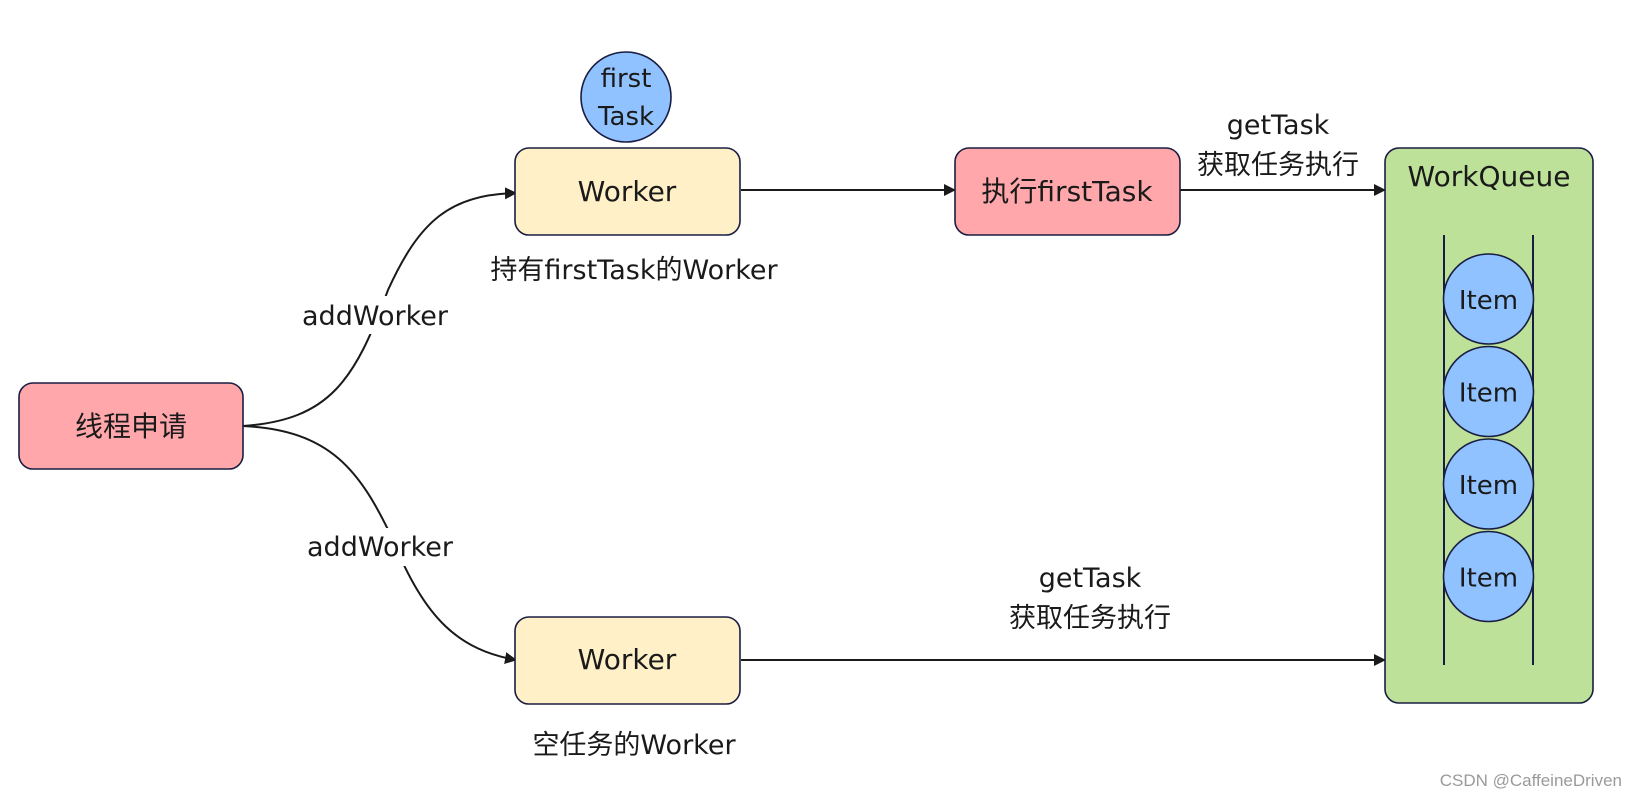 This screenshot has height=794, width=1630. I want to click on edge-label-get-task-top-line2: 获取任务执行, so click(1278, 165).